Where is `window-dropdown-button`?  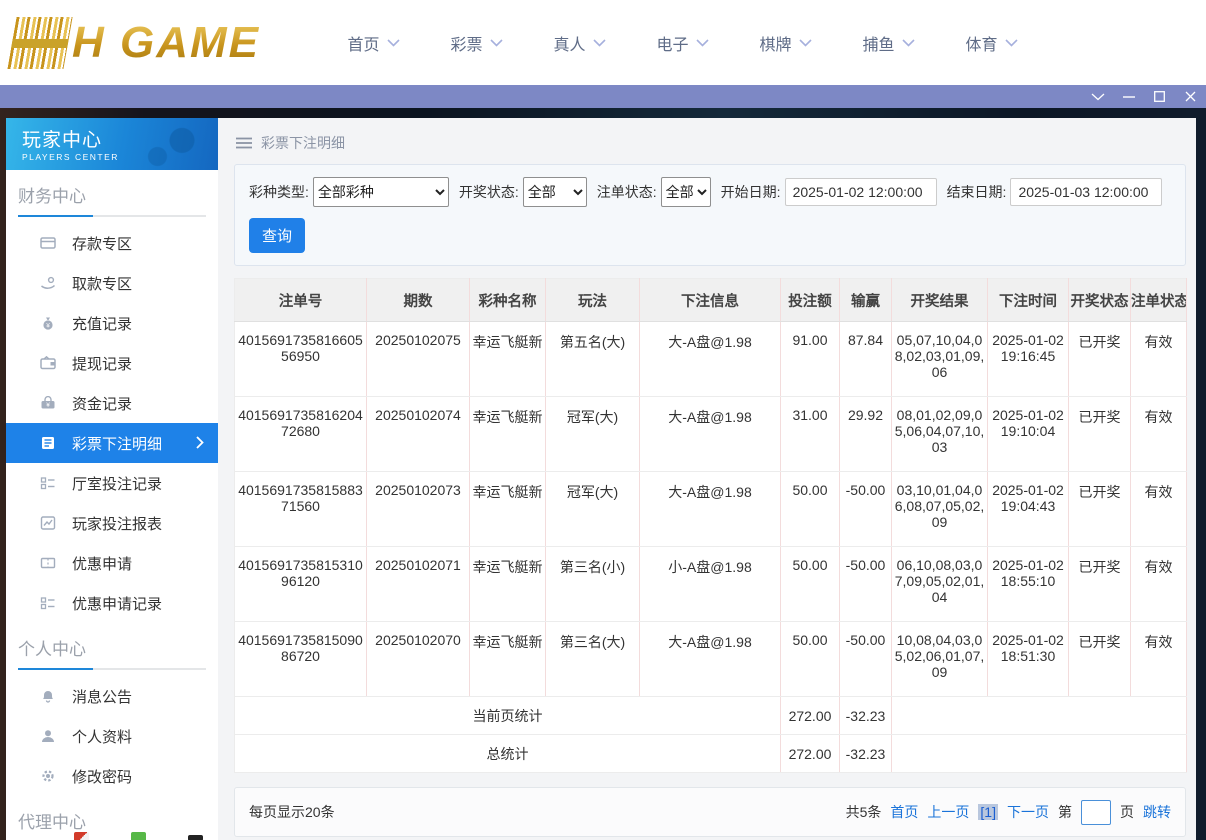
window-dropdown-button is located at coordinates (1097, 96).